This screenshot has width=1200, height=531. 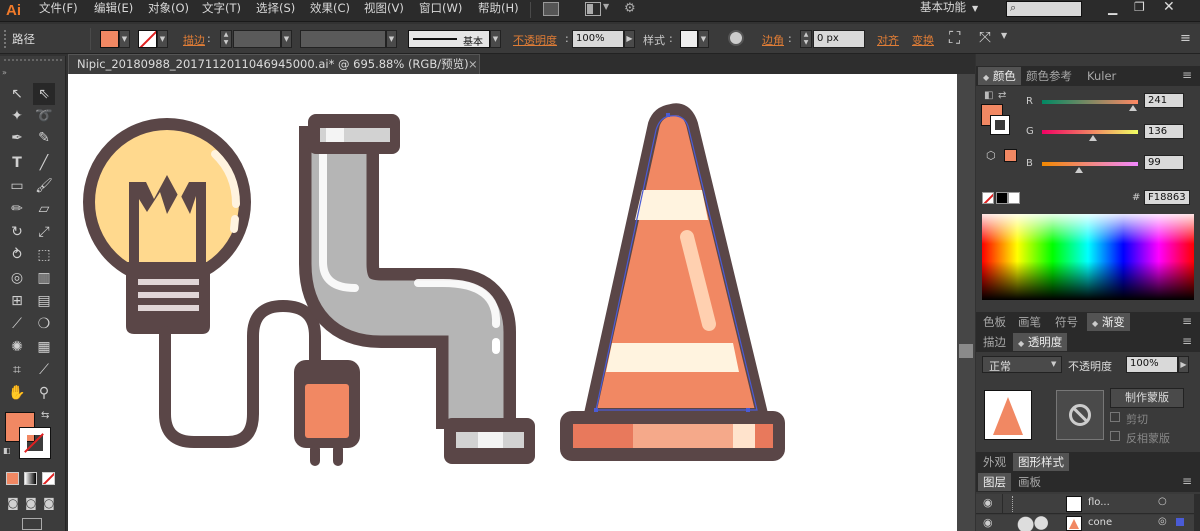 What do you see at coordinates (988, 522) in the screenshot?
I see `visibility-eye-icon: ◉` at bounding box center [988, 522].